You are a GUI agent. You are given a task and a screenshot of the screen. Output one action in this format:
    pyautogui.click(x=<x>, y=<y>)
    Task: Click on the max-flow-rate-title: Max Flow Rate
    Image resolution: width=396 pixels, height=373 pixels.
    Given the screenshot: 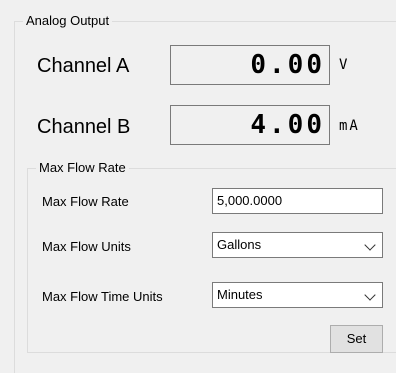 What is the action you would take?
    pyautogui.click(x=82, y=168)
    